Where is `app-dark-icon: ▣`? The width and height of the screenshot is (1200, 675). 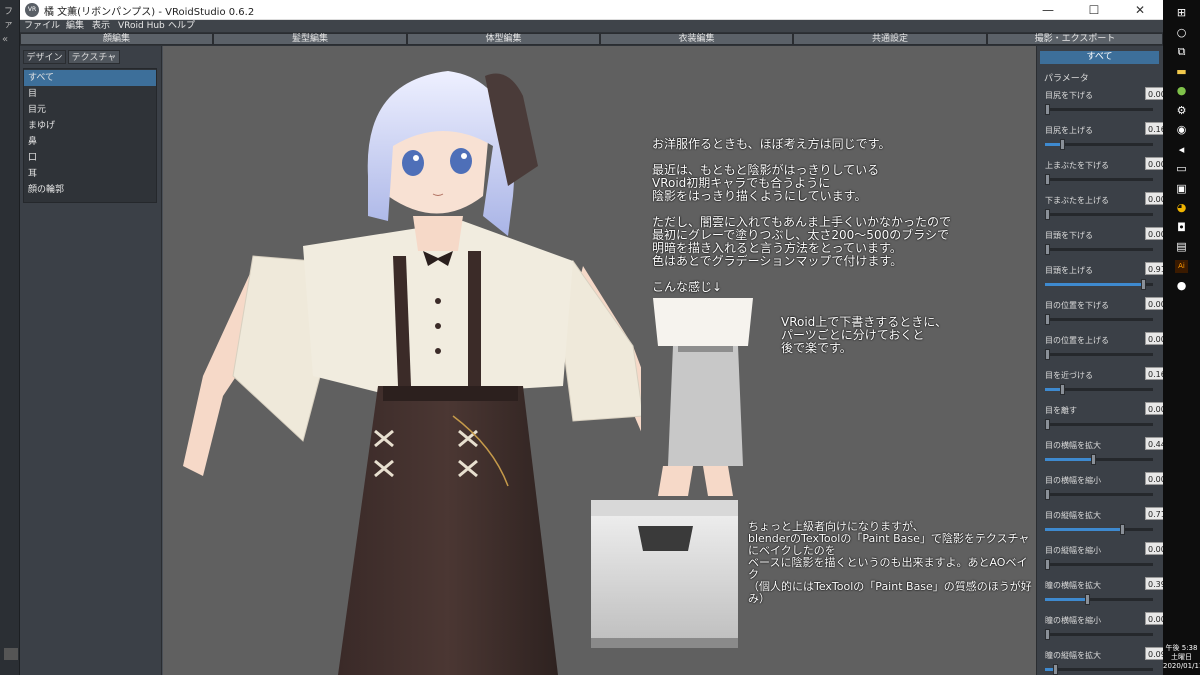
app-dark-icon: ▣ is located at coordinates (1181, 188).